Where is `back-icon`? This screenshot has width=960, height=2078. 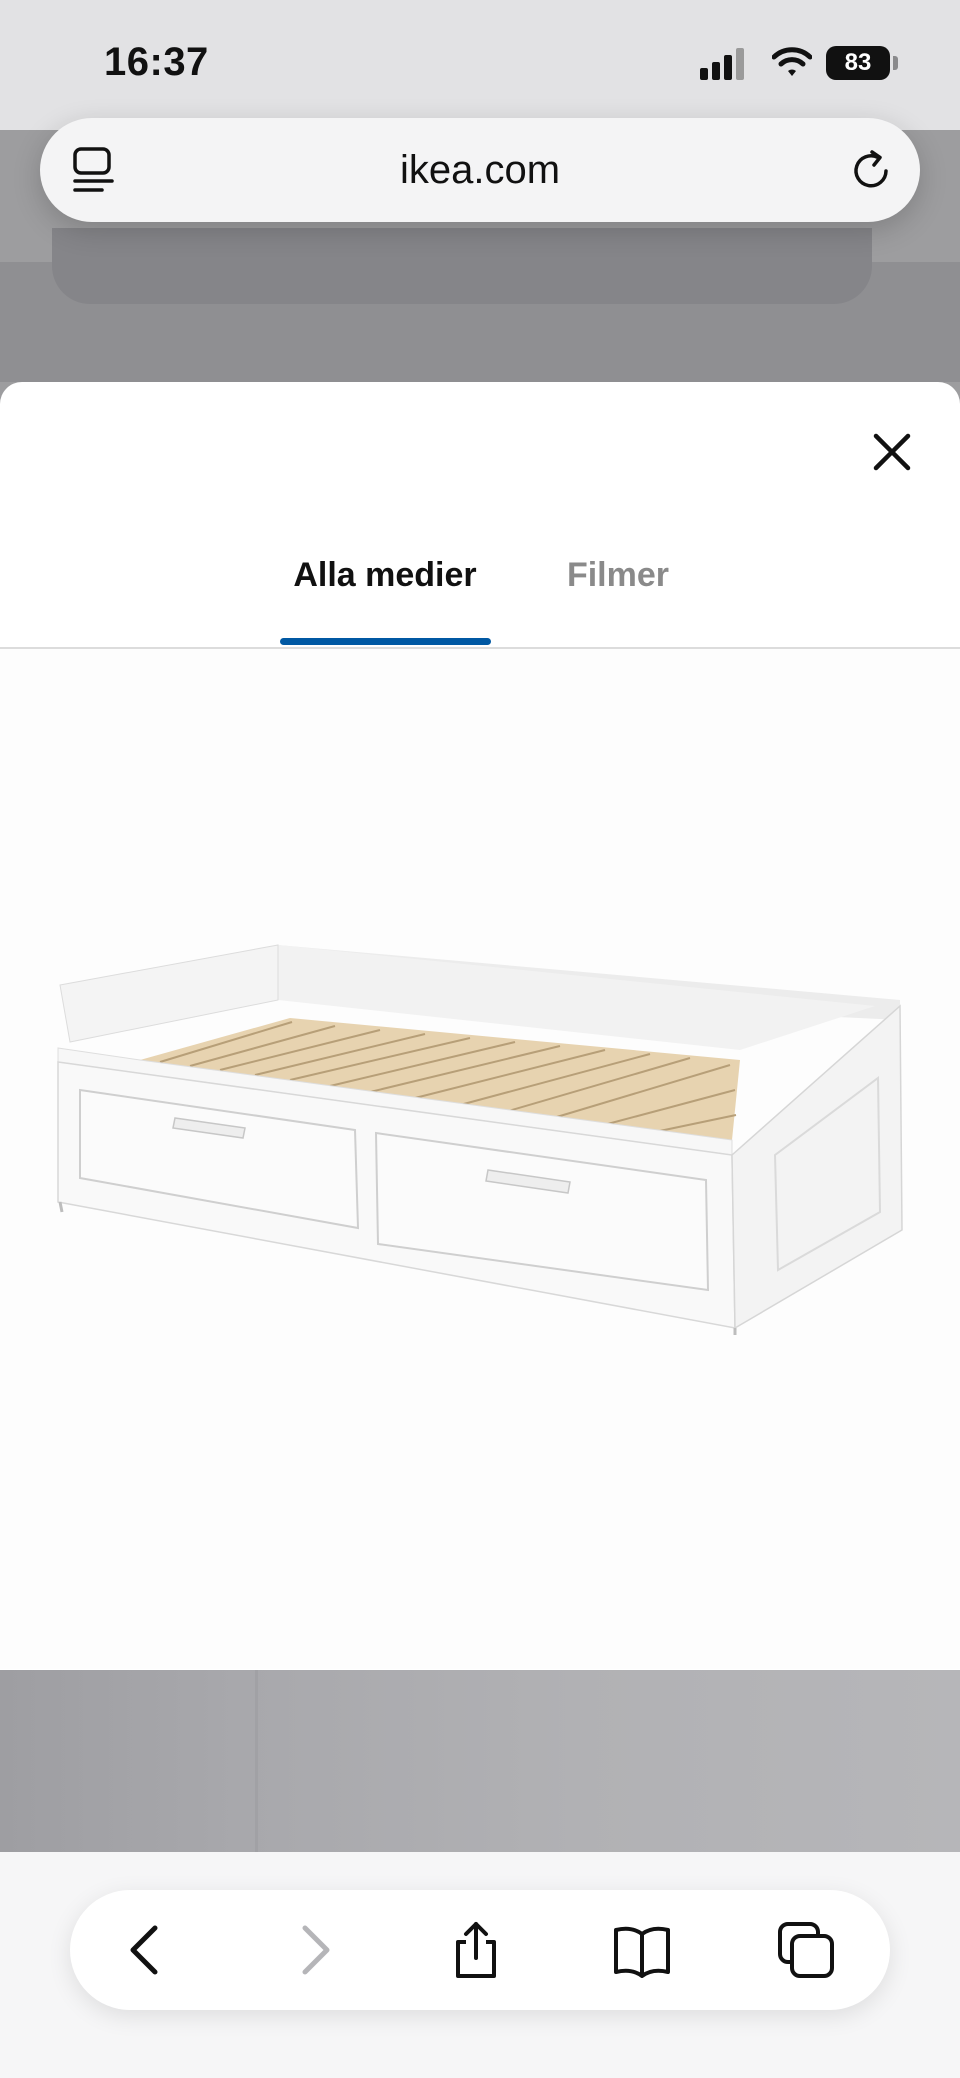 back-icon is located at coordinates (145, 1950).